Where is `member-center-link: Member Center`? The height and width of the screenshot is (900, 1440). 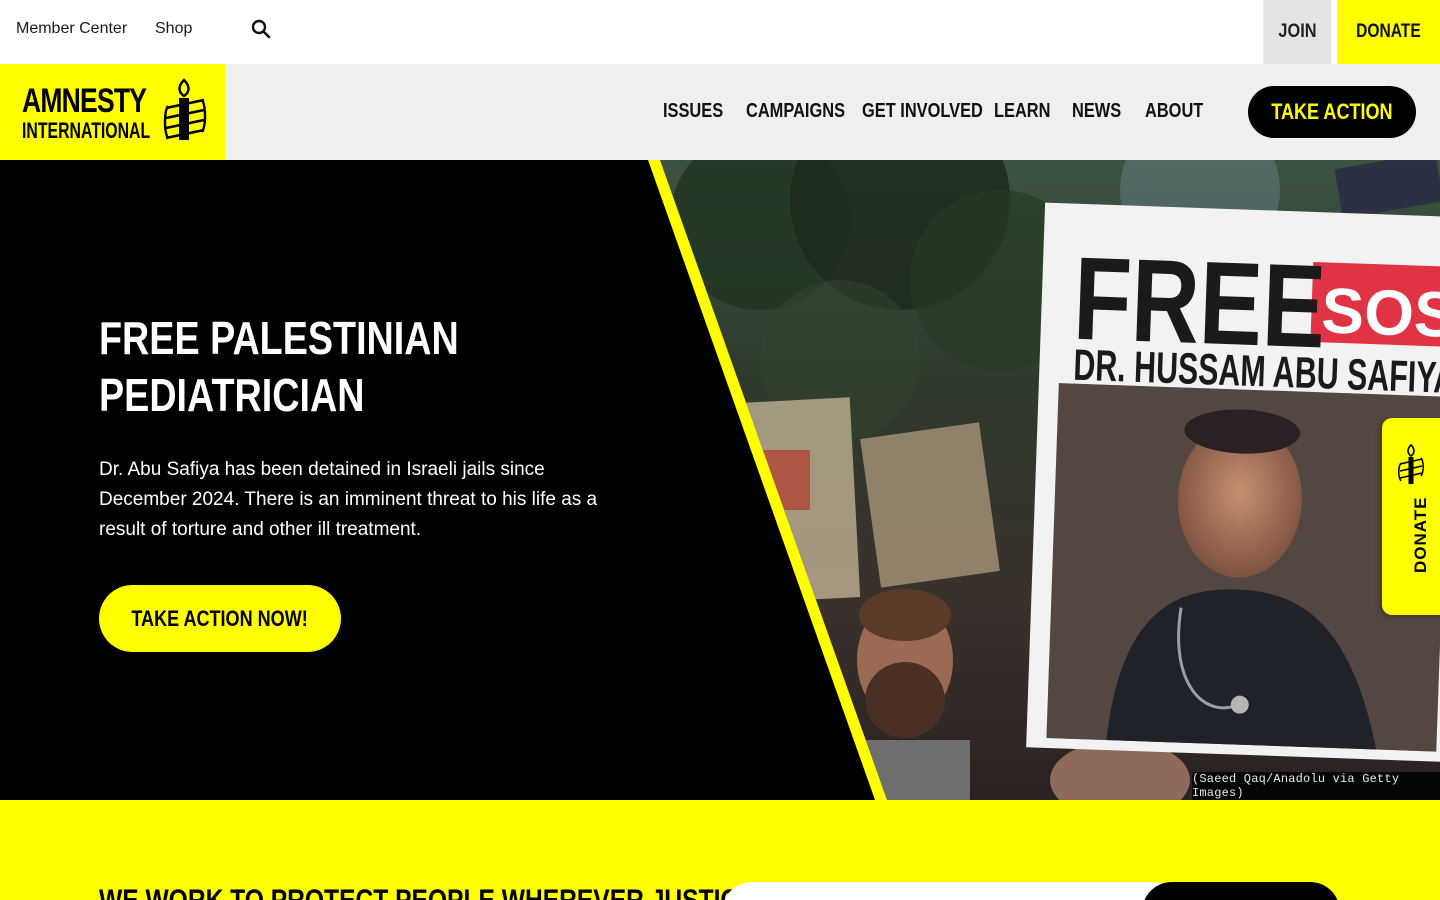
member-center-link: Member Center is located at coordinates (71, 29).